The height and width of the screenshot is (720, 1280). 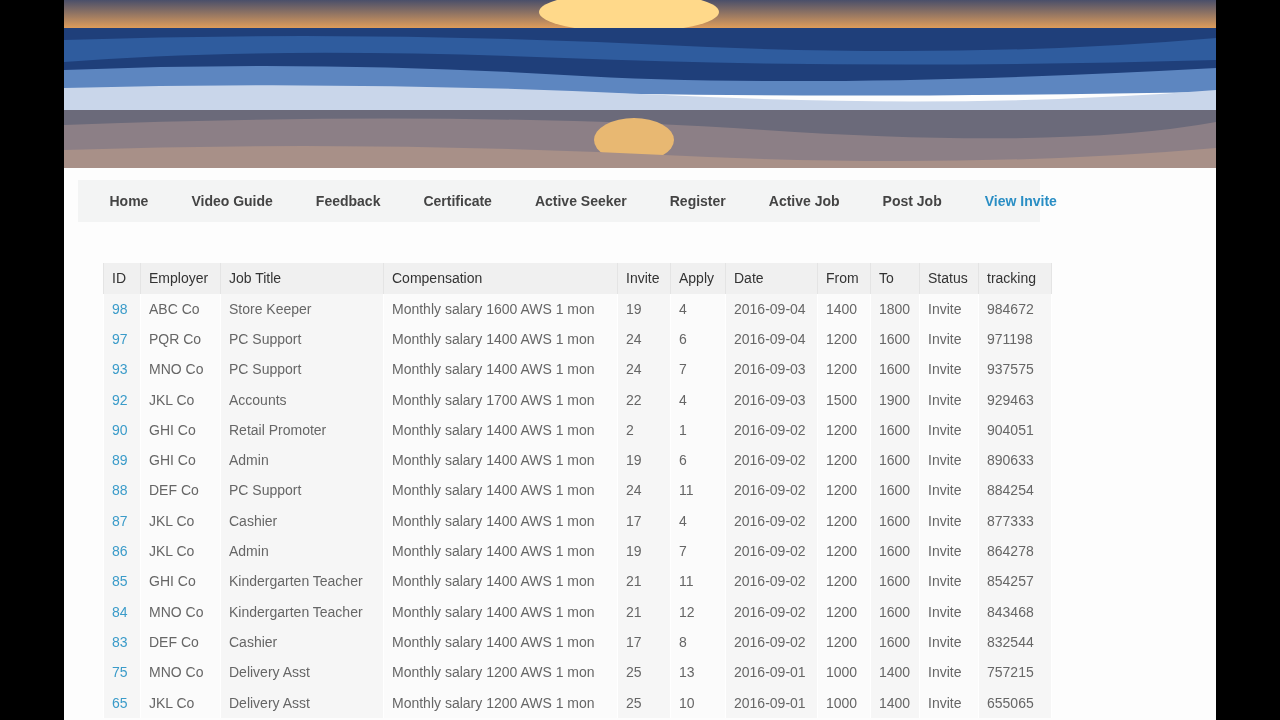 I want to click on table-cell: 832544, so click(x=1015, y=642).